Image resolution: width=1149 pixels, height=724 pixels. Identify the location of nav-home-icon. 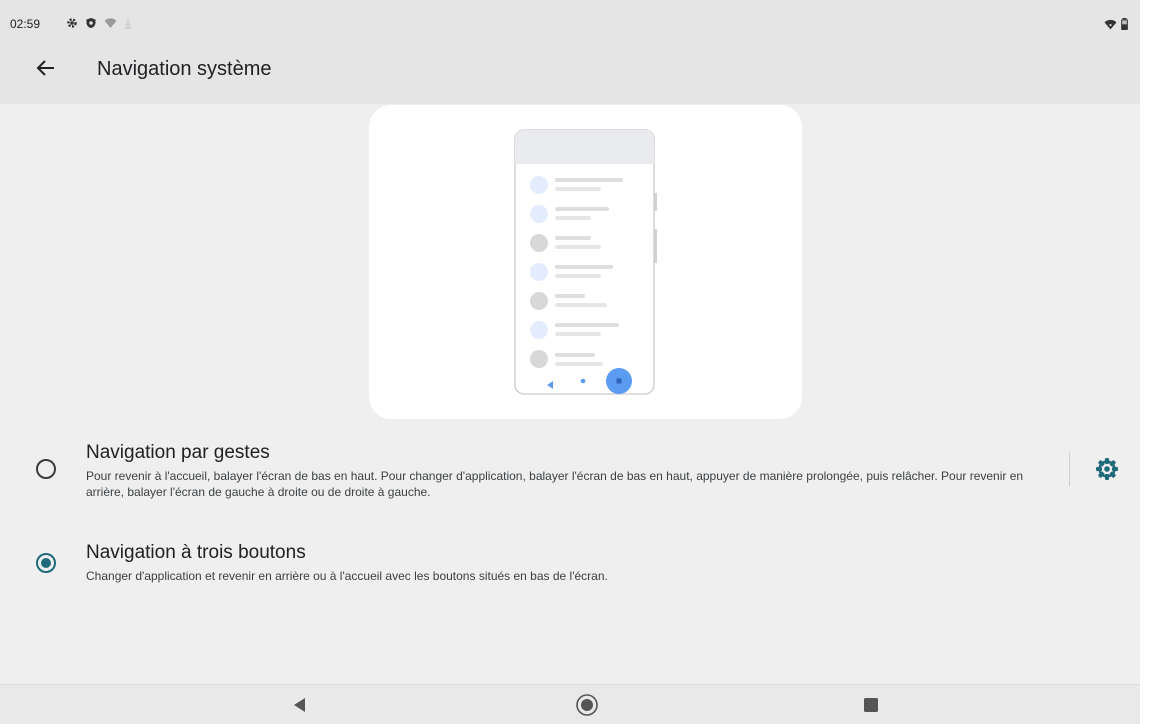
(587, 705).